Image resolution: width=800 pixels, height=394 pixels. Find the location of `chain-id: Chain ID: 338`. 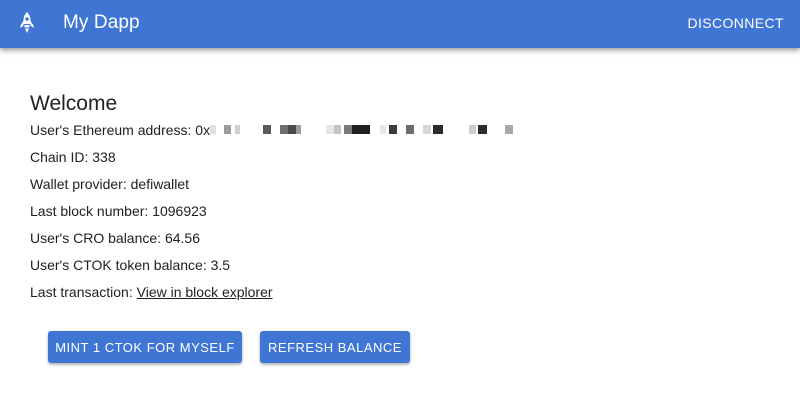

chain-id: Chain ID: 338 is located at coordinates (73, 157).